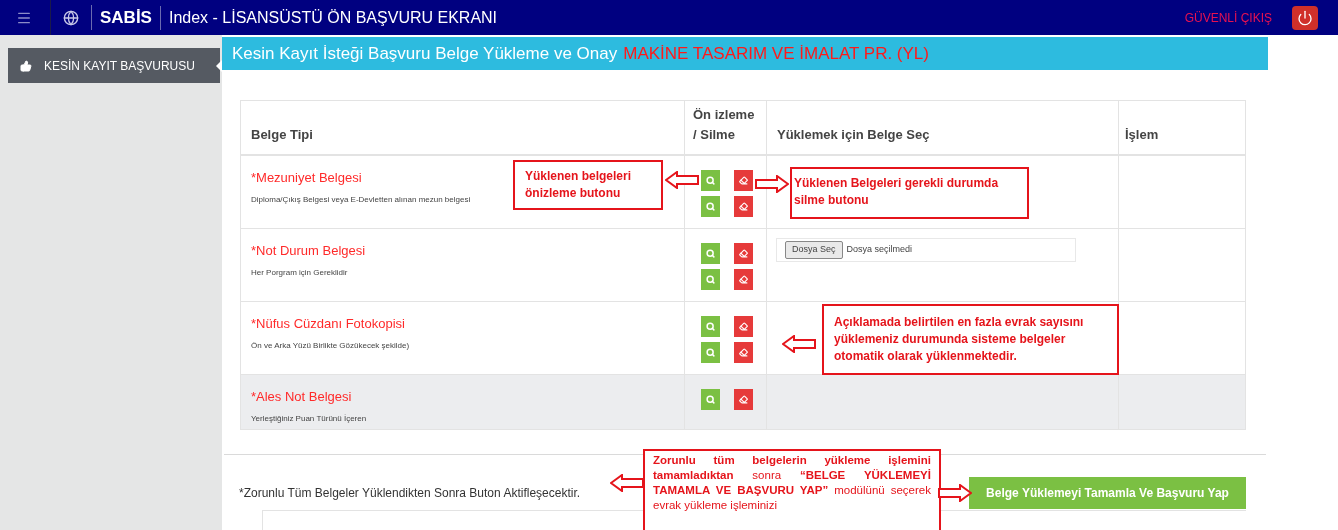 The height and width of the screenshot is (530, 1338). I want to click on annotation-callout: Yüklenen belgeleri önizleme butonu, so click(588, 185).